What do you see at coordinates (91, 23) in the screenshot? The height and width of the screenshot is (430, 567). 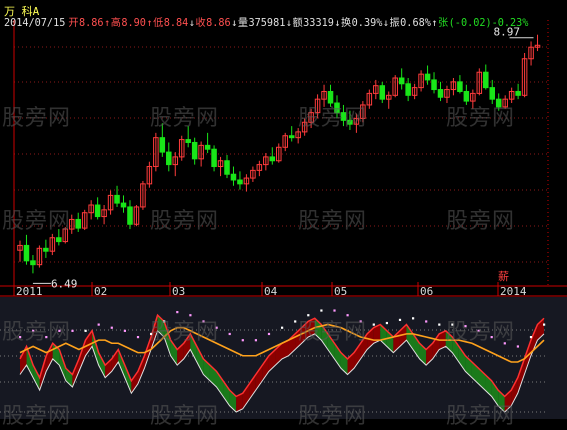 I see `open-value: 8.86` at bounding box center [91, 23].